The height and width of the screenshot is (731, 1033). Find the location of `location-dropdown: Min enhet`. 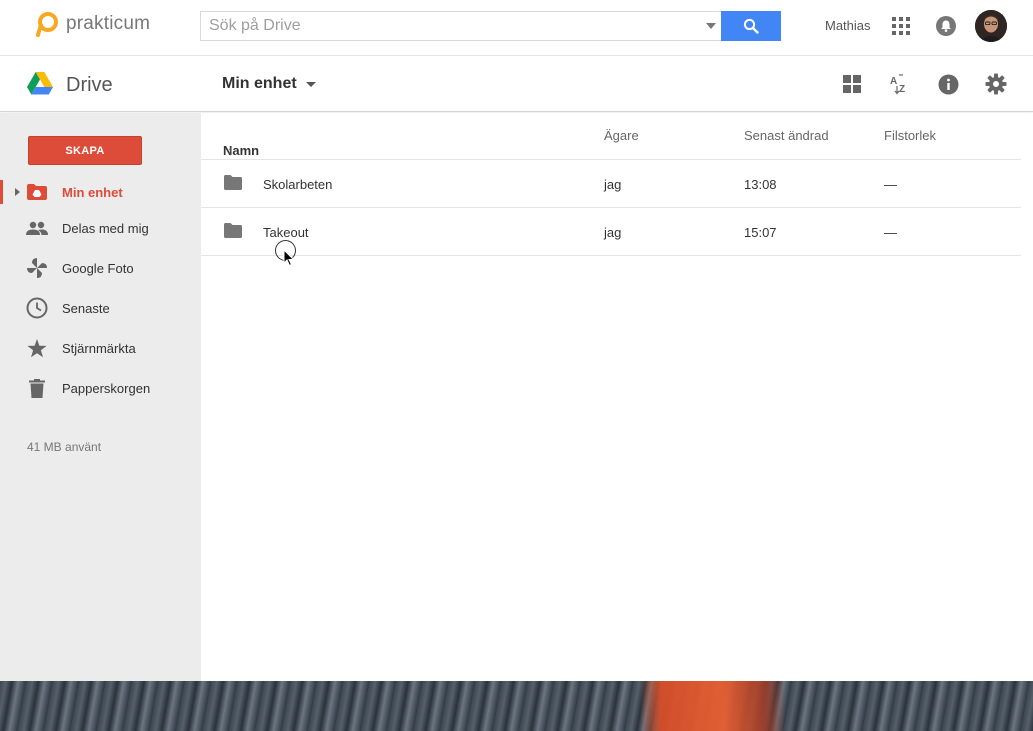

location-dropdown: Min enhet is located at coordinates (269, 84).